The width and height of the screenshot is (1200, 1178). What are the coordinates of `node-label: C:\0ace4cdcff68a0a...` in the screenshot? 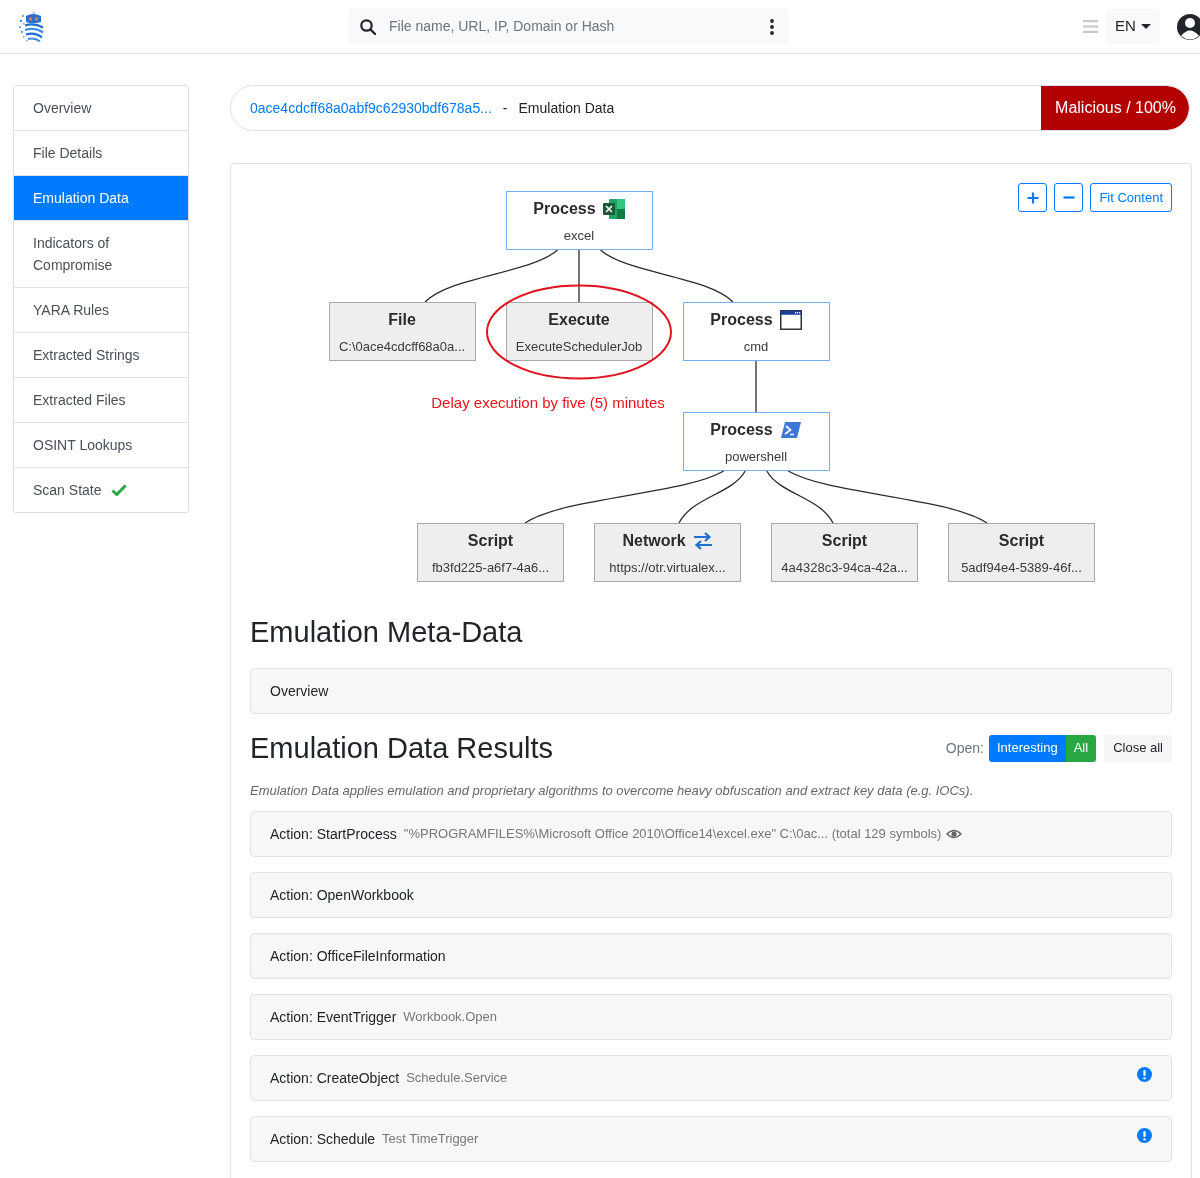 It's located at (402, 347).